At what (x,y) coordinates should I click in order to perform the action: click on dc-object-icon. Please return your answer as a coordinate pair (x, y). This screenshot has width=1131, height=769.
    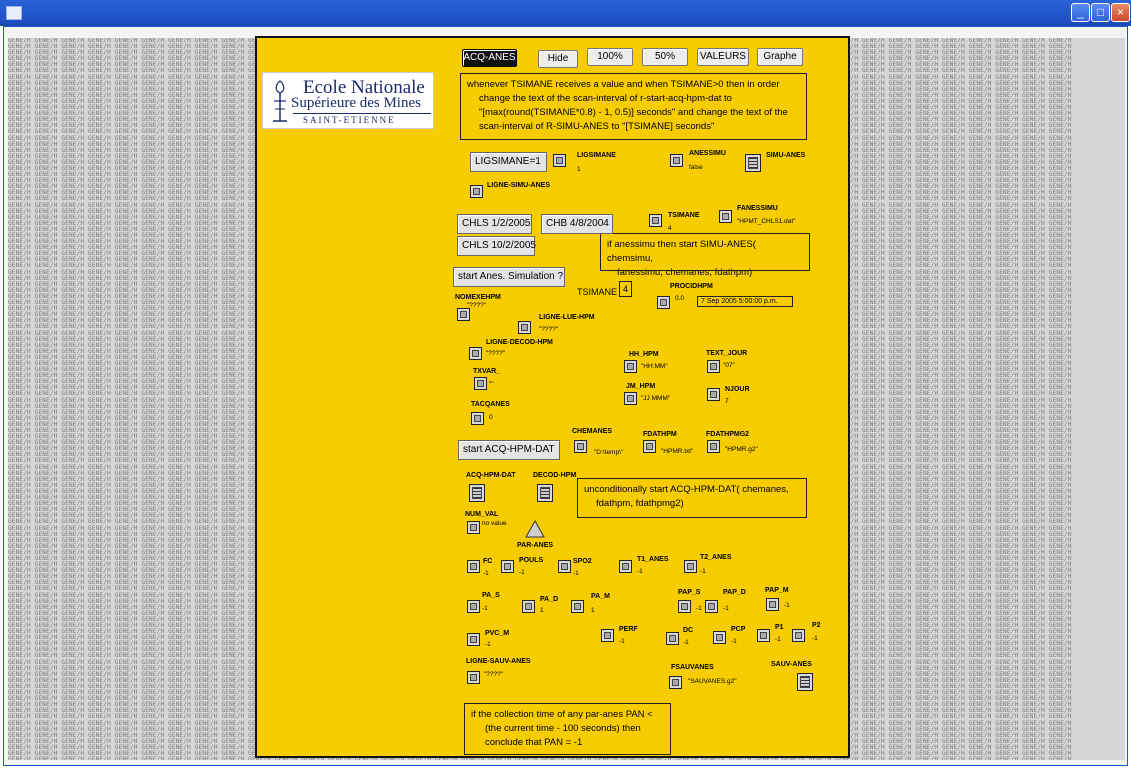
    Looking at the image, I should click on (672, 638).